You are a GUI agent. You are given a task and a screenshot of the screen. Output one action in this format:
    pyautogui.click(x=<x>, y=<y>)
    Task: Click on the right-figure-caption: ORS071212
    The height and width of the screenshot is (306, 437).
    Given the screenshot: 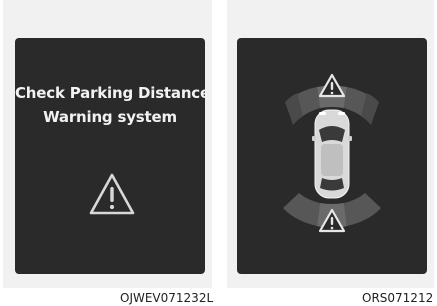 What is the action you would take?
    pyautogui.click(x=398, y=298)
    